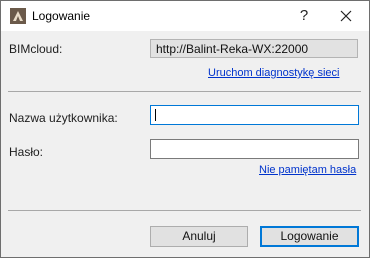 This screenshot has width=370, height=258. What do you see at coordinates (273, 73) in the screenshot?
I see `network-diagnostics-link: Uruchom diagnostykę sieci` at bounding box center [273, 73].